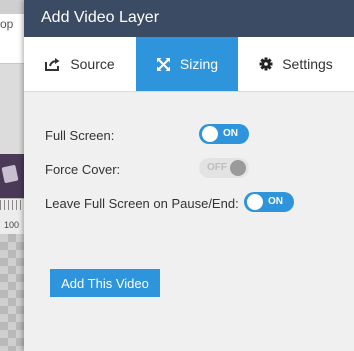 Image resolution: width=354 pixels, height=351 pixels. Describe the element at coordinates (217, 167) in the screenshot. I see `toggle-state: OFF` at that location.